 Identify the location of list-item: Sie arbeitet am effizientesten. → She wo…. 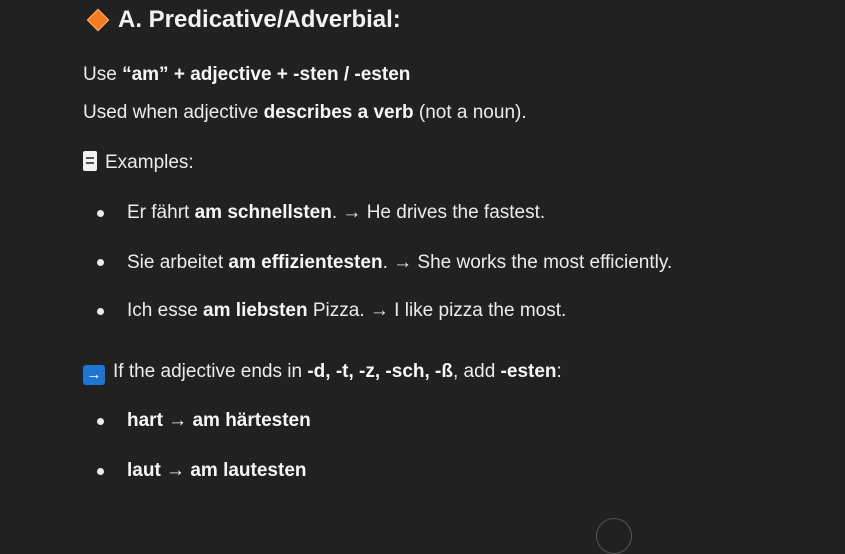
(399, 263).